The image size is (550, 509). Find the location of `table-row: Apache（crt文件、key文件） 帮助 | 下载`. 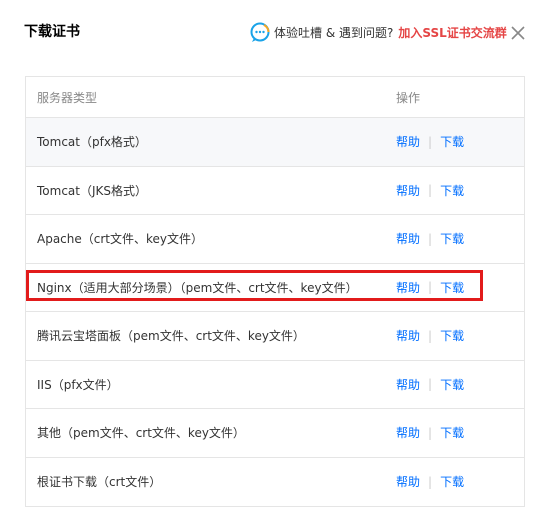

table-row: Apache（crt文件、key文件） 帮助 | 下载 is located at coordinates (275, 239).